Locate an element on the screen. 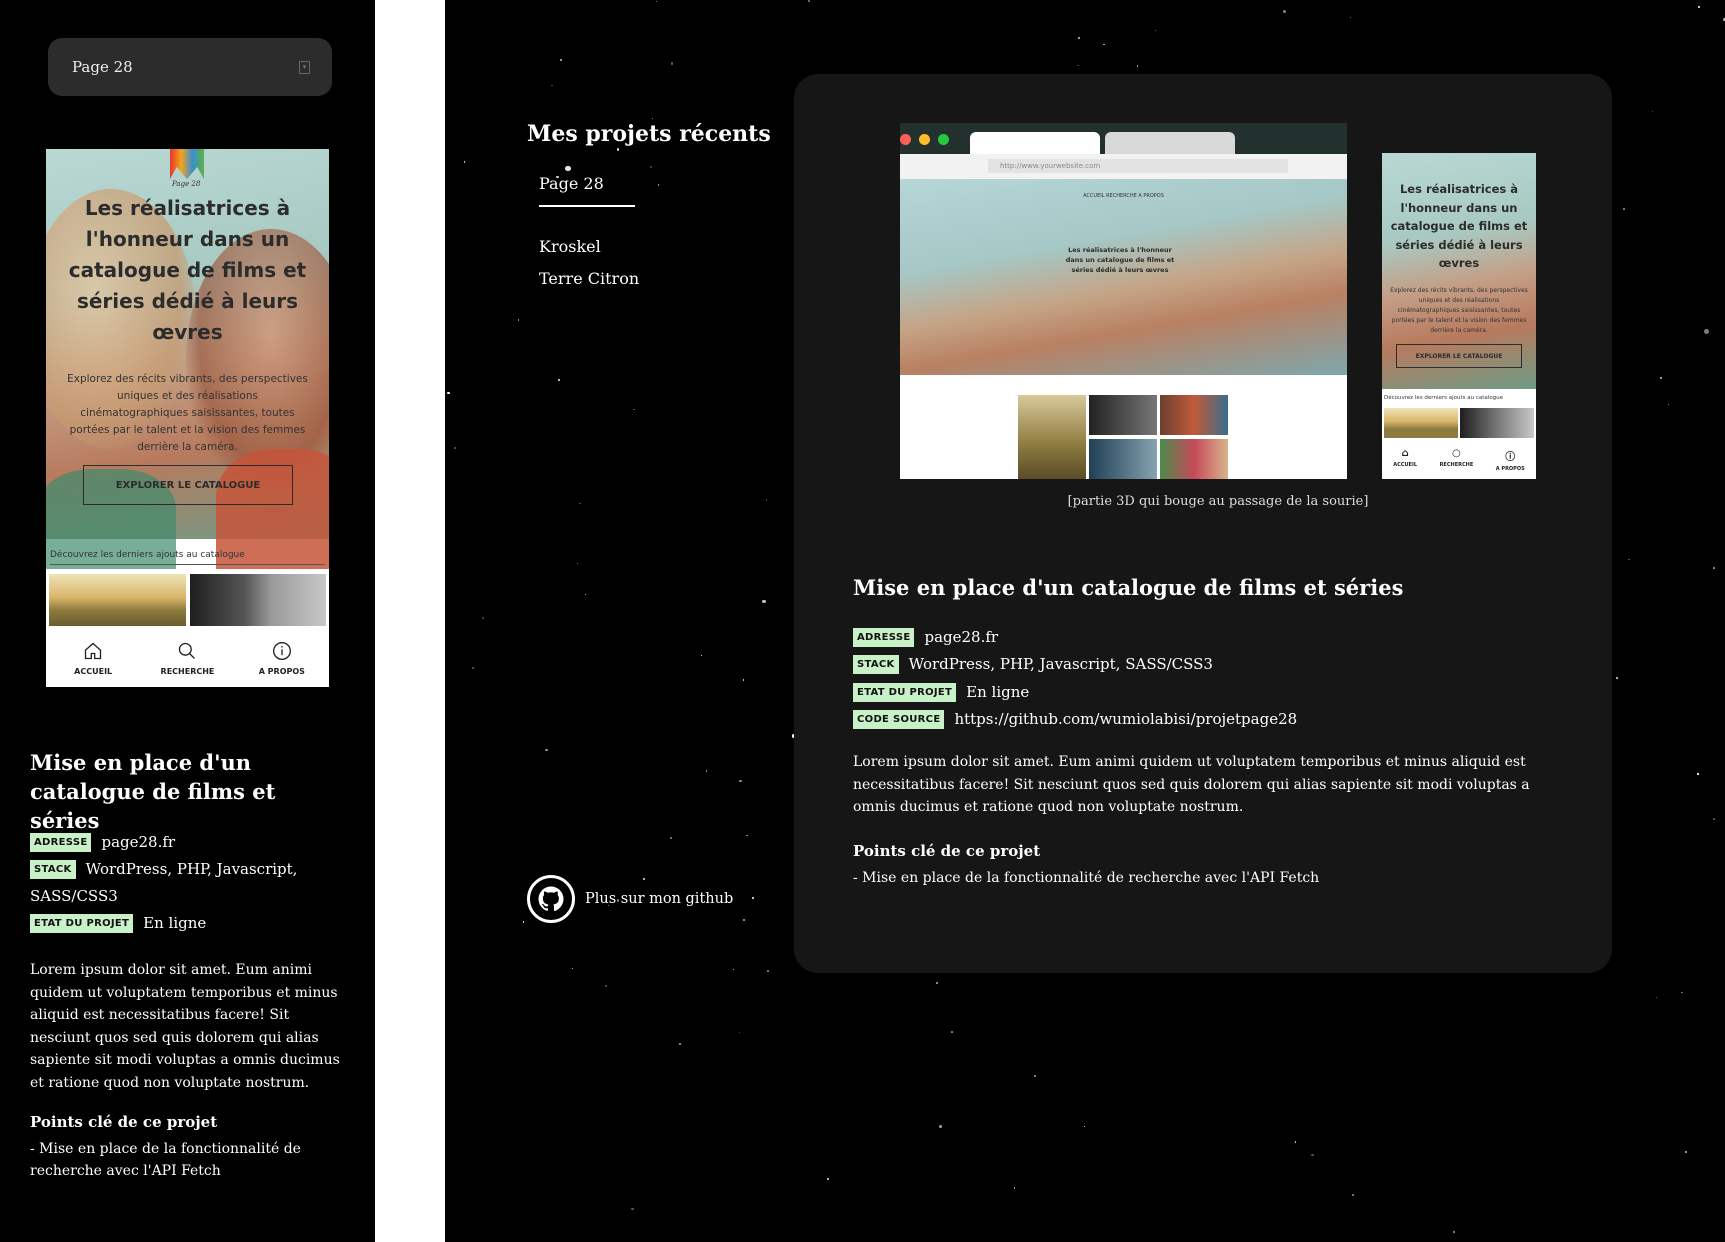 This screenshot has width=1725, height=1242. project-select: Page 28 ▾ is located at coordinates (190, 67).